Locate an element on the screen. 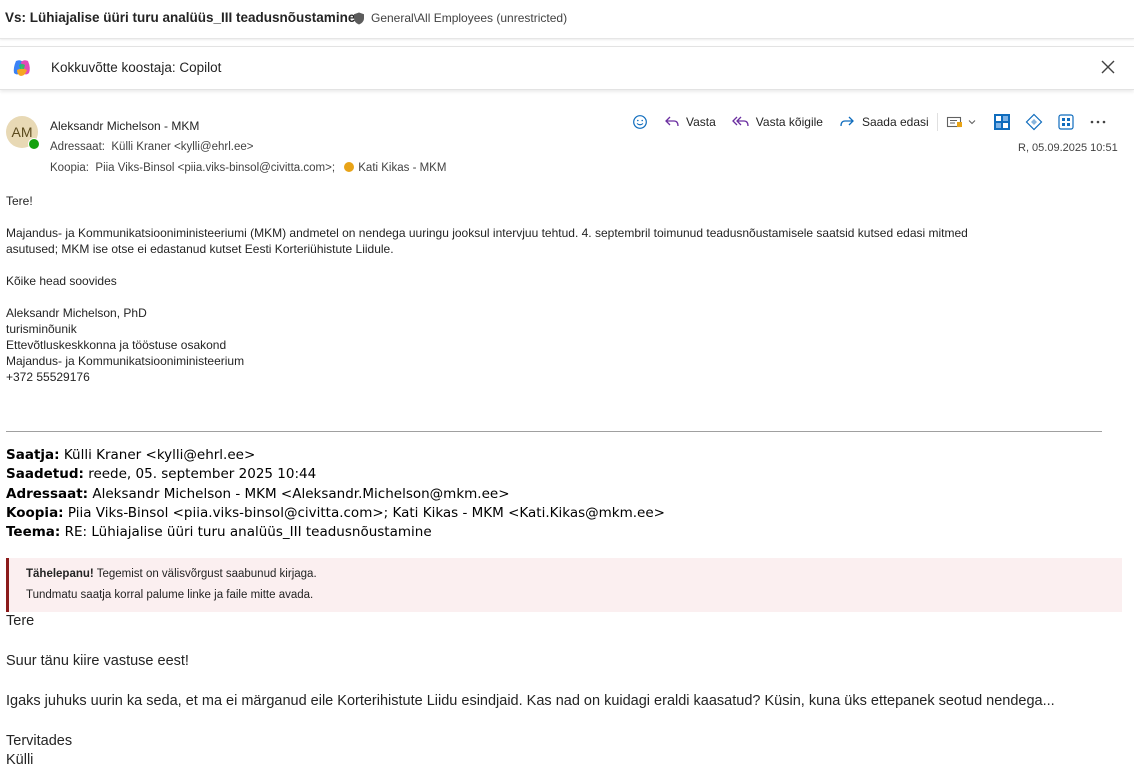 This screenshot has width=1134, height=773. reply-all-button: Vasta kõigile is located at coordinates (777, 122).